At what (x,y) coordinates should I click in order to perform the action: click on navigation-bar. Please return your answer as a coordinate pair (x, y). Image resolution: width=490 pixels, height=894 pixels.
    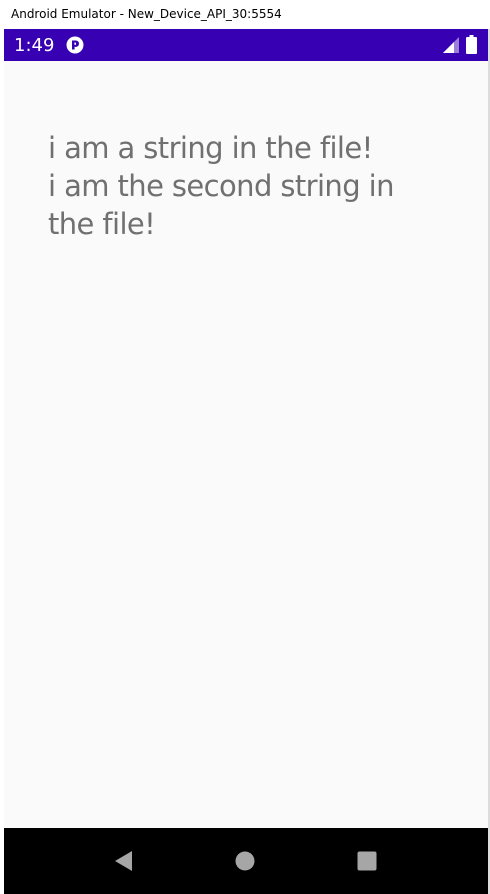
    Looking at the image, I should click on (246, 861).